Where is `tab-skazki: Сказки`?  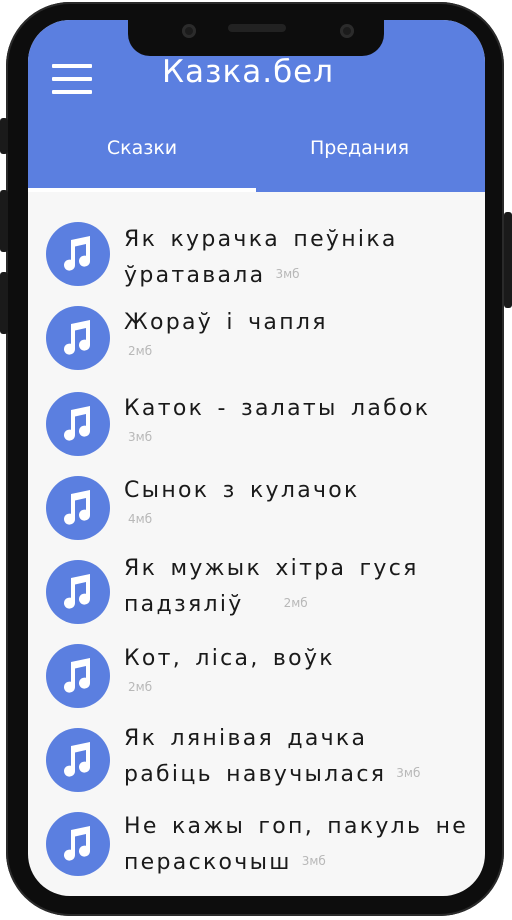
tab-skazki: Сказки is located at coordinates (142, 157).